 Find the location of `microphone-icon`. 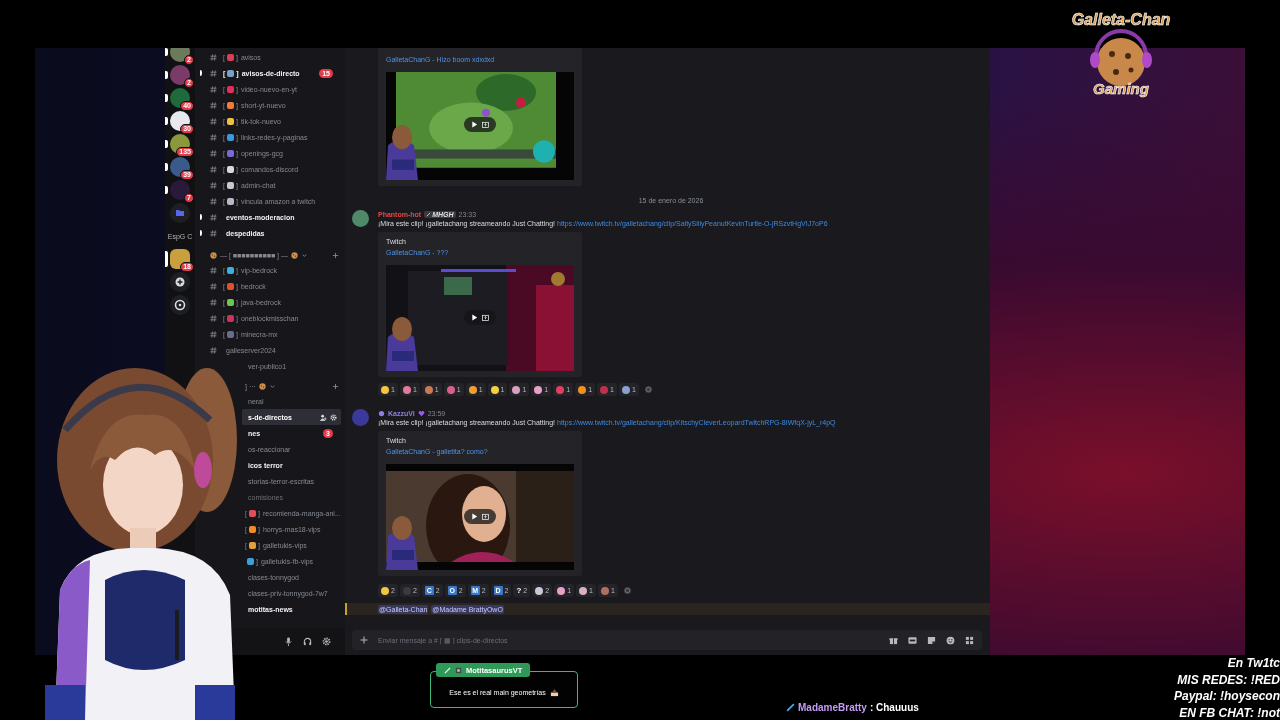

microphone-icon is located at coordinates (288, 641).